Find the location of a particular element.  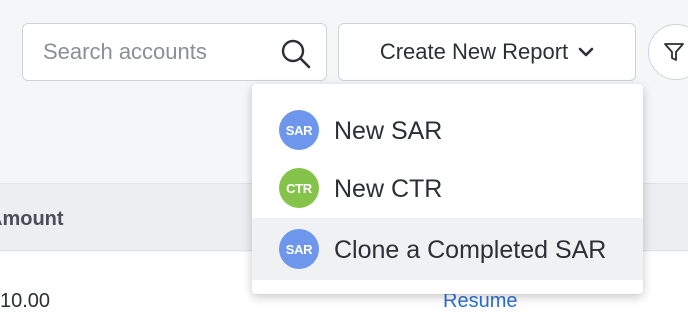

menu-item-clone-sar: SAR Clone a Completed SAR is located at coordinates (447, 249).